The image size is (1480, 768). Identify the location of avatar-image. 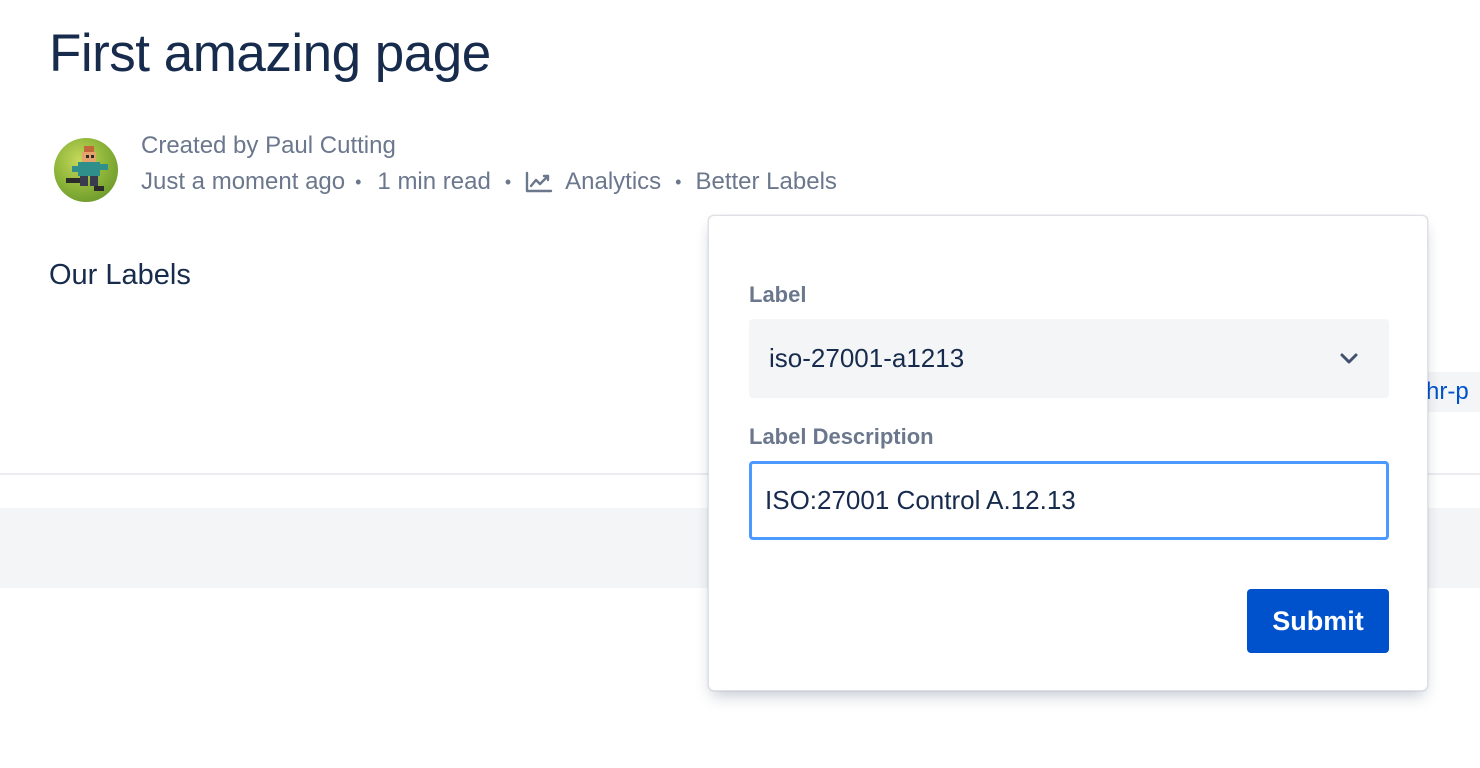
(87, 168).